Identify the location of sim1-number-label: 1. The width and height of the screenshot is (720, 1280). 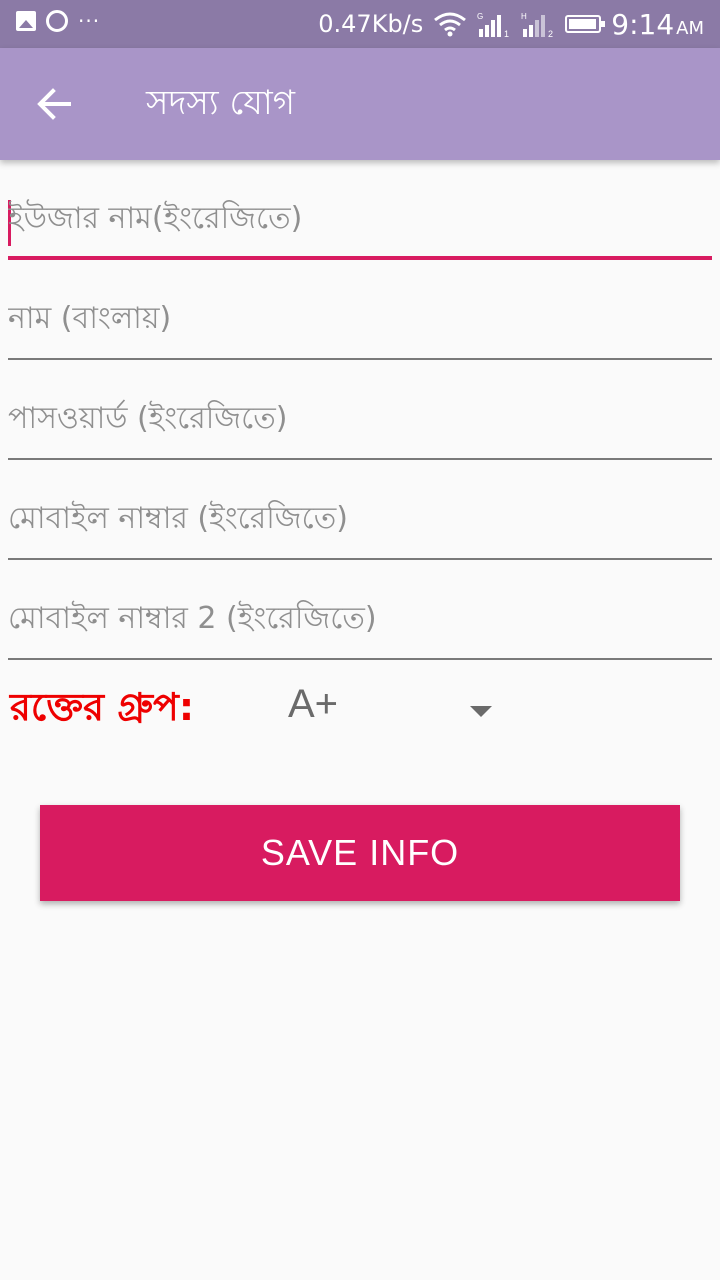
(506, 33).